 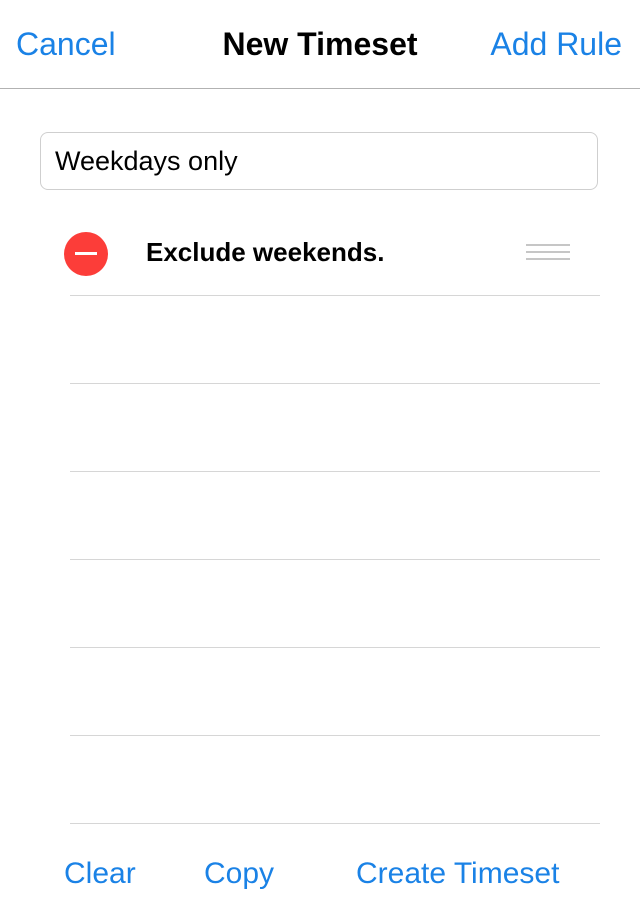 What do you see at coordinates (100, 874) in the screenshot?
I see `clear-button: Clear` at bounding box center [100, 874].